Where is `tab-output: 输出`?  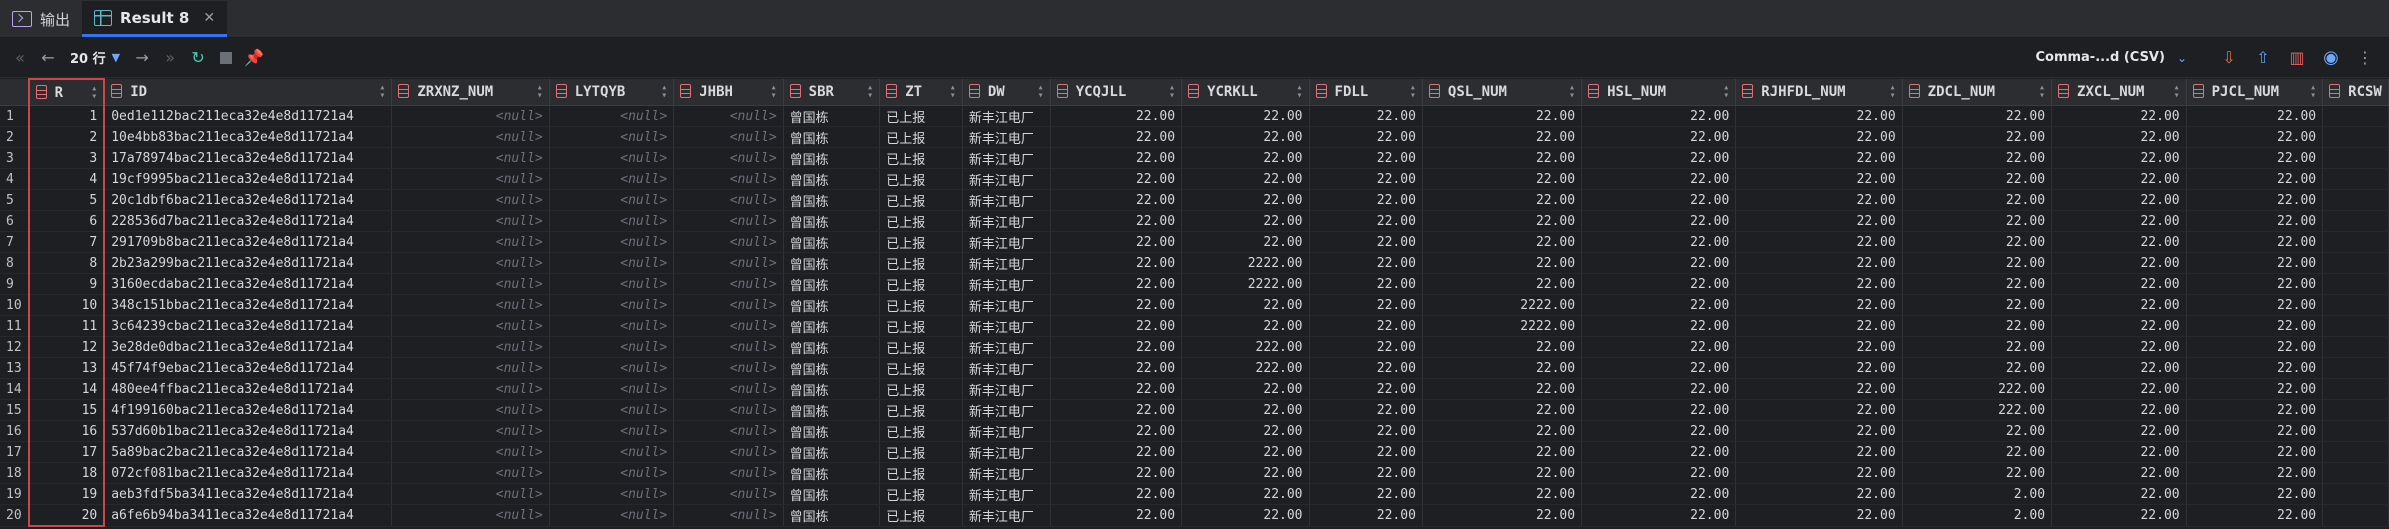 tab-output: 输出 is located at coordinates (41, 19).